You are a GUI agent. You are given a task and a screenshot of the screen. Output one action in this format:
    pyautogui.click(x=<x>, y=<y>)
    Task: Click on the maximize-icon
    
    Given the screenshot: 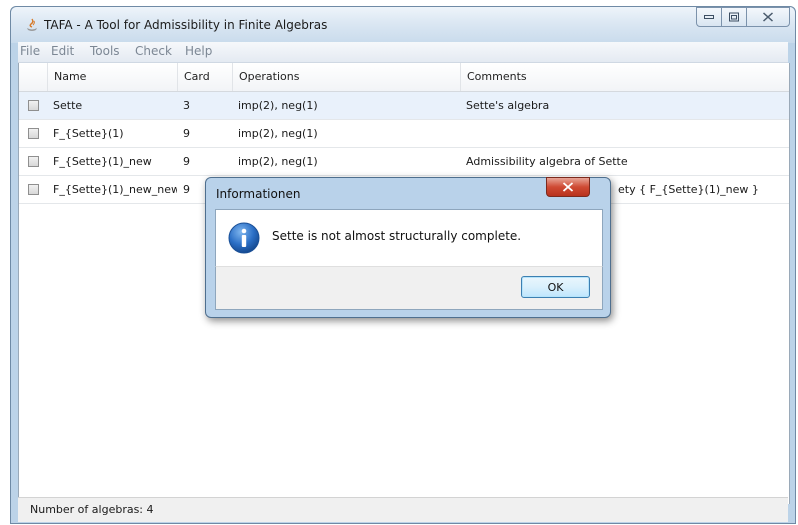 What is the action you would take?
    pyautogui.click(x=734, y=17)
    